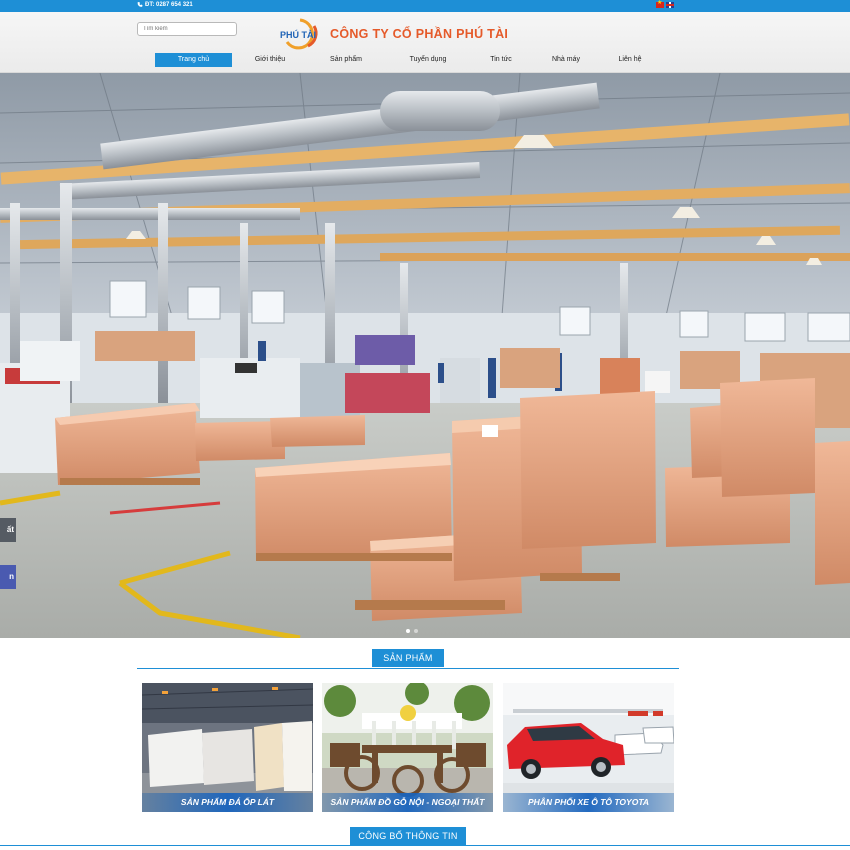  I want to click on nav-item-home: Trang chủ, so click(193, 60).